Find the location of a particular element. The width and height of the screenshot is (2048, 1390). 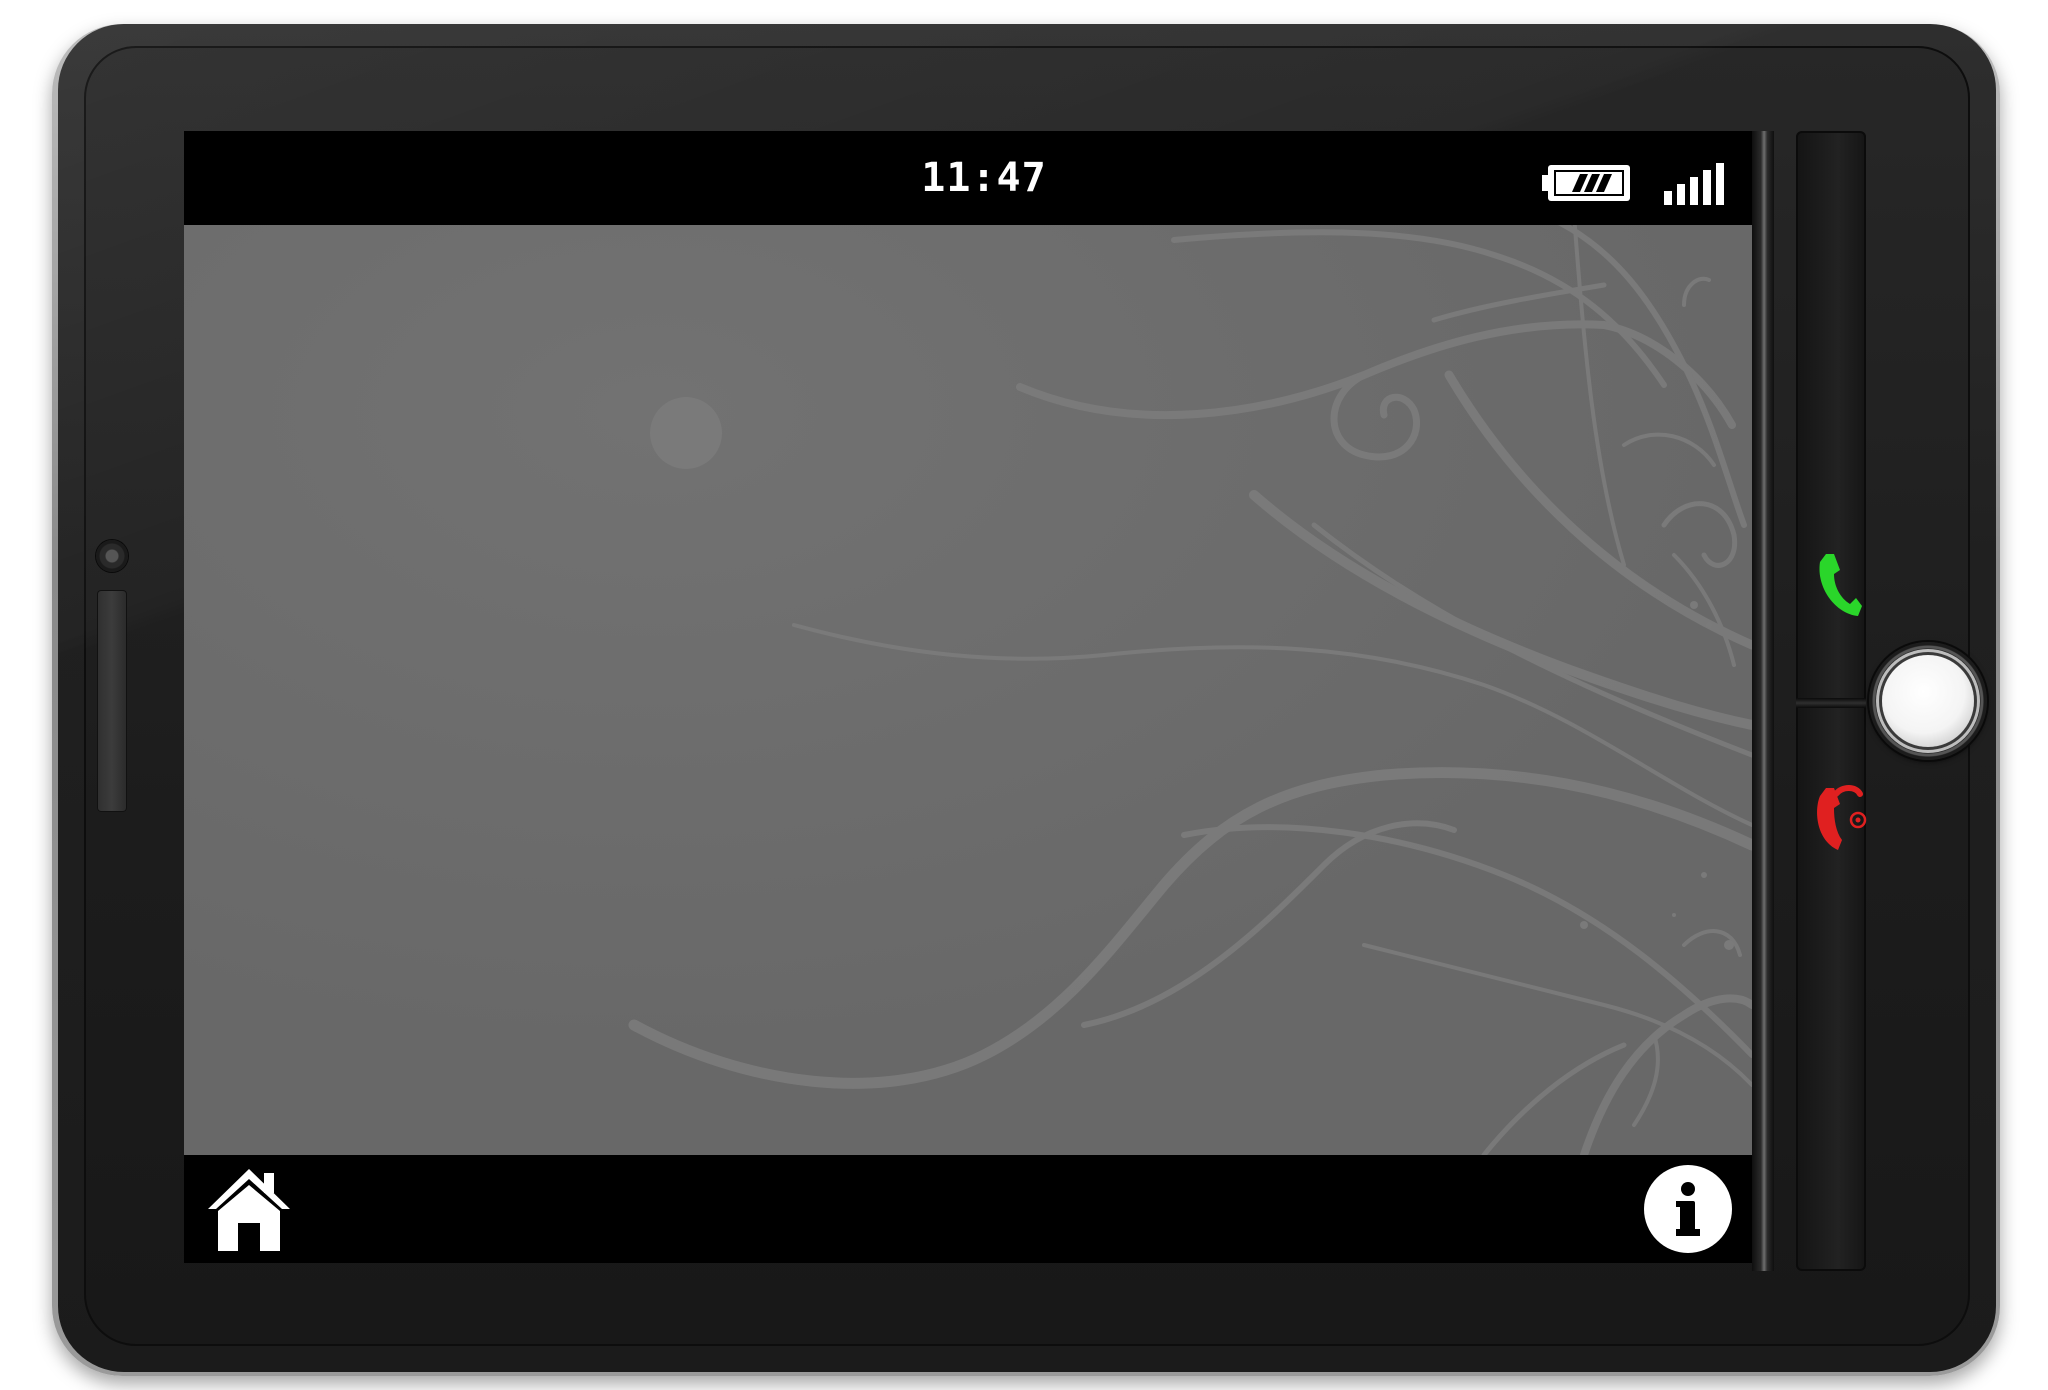

end-call-button is located at coordinates (1842, 819).